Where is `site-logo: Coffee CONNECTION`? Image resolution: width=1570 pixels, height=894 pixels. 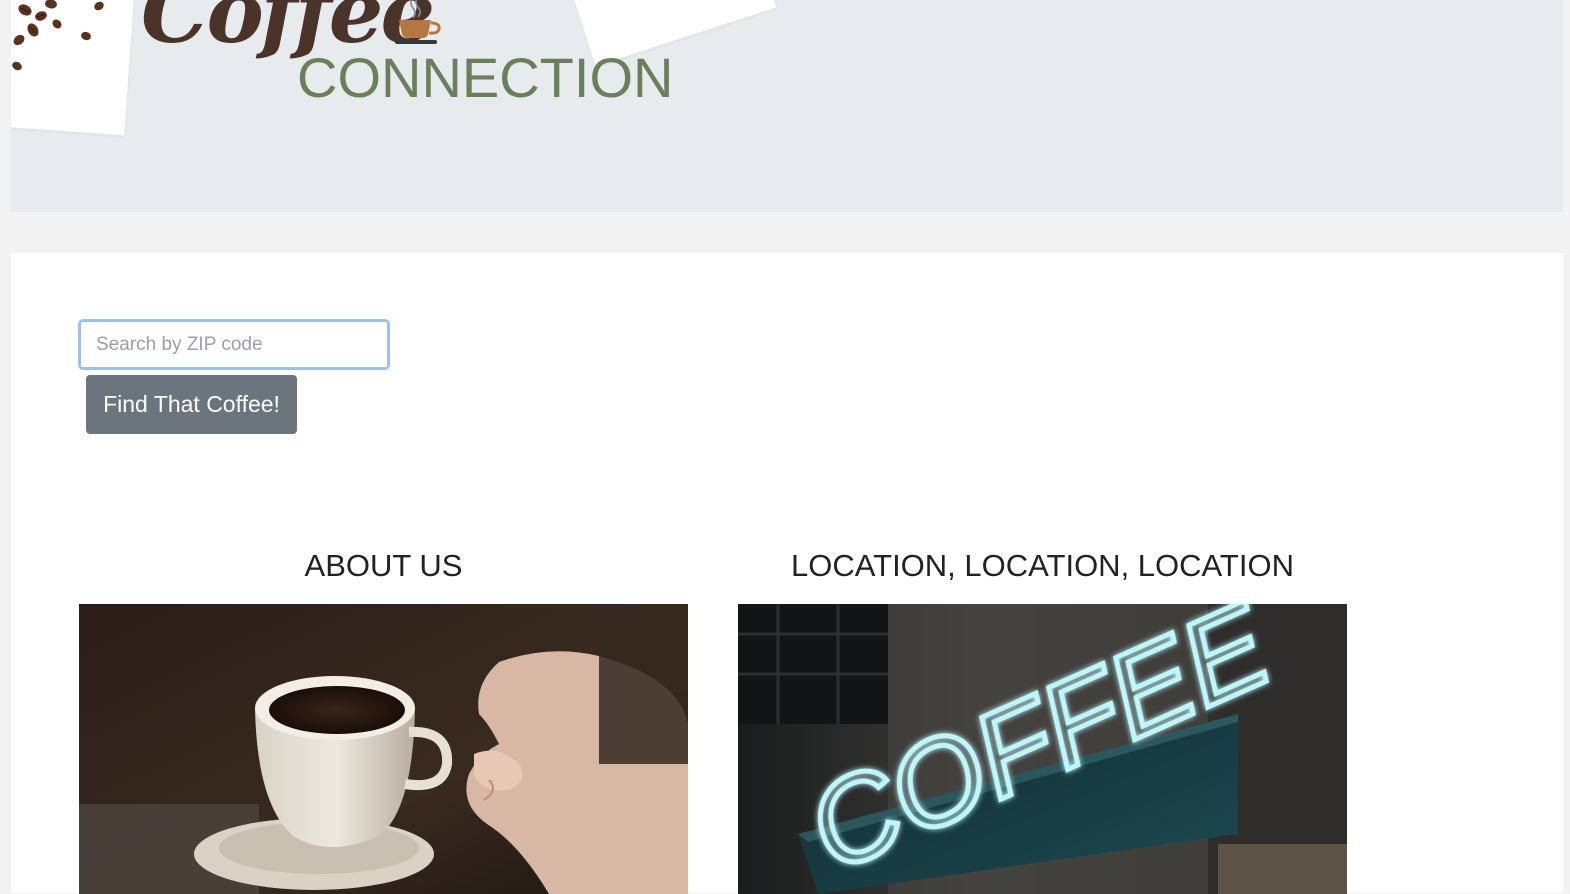
site-logo: Coffee CONNECTION is located at coordinates (421, 55).